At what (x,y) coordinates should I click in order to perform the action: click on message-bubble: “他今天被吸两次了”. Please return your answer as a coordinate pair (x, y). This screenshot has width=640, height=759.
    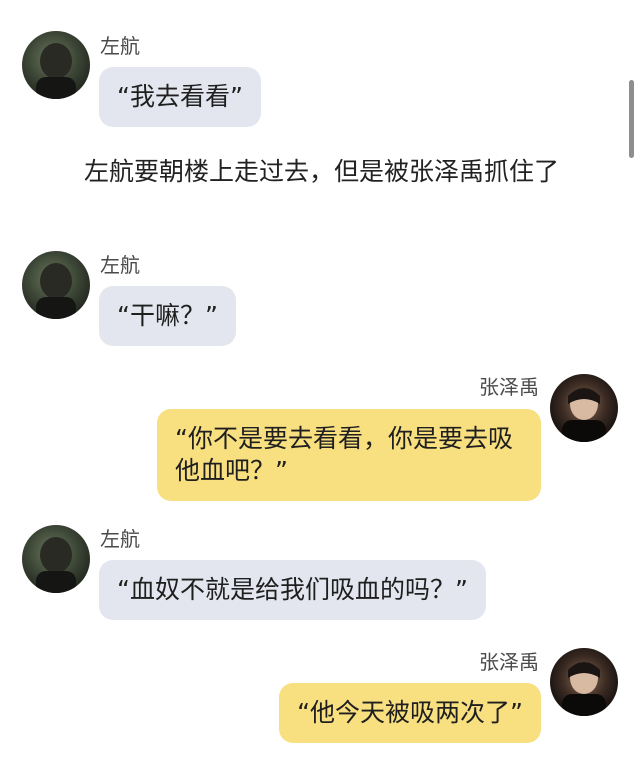
    Looking at the image, I should click on (410, 713).